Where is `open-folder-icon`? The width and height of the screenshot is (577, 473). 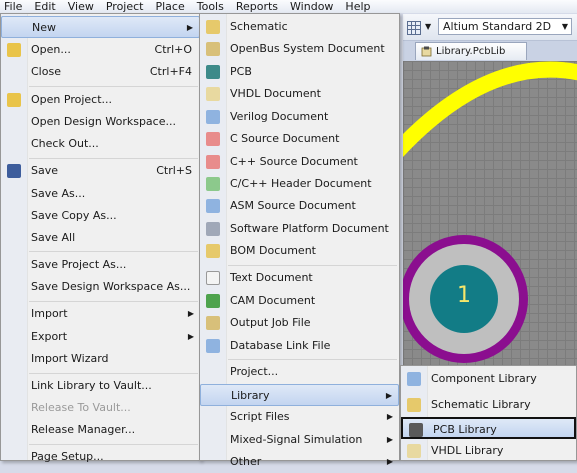
open-folder-icon is located at coordinates (14, 50).